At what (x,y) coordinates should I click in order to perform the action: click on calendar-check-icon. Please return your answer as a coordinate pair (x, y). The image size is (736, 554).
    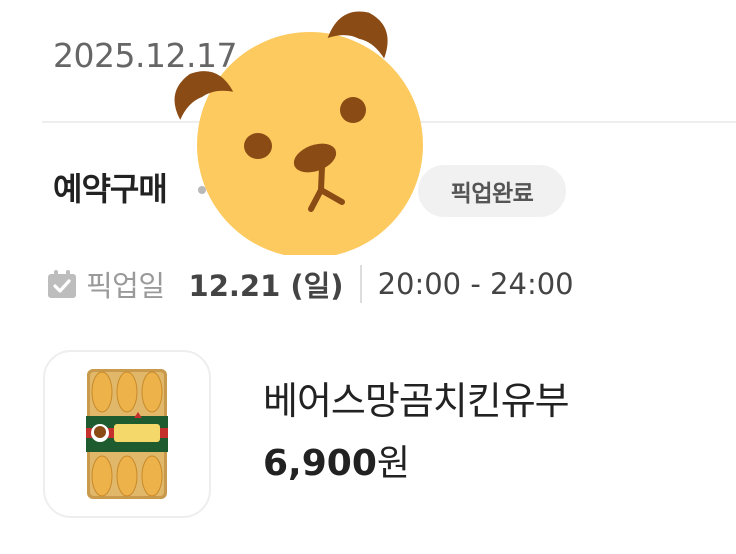
    Looking at the image, I should click on (62, 284).